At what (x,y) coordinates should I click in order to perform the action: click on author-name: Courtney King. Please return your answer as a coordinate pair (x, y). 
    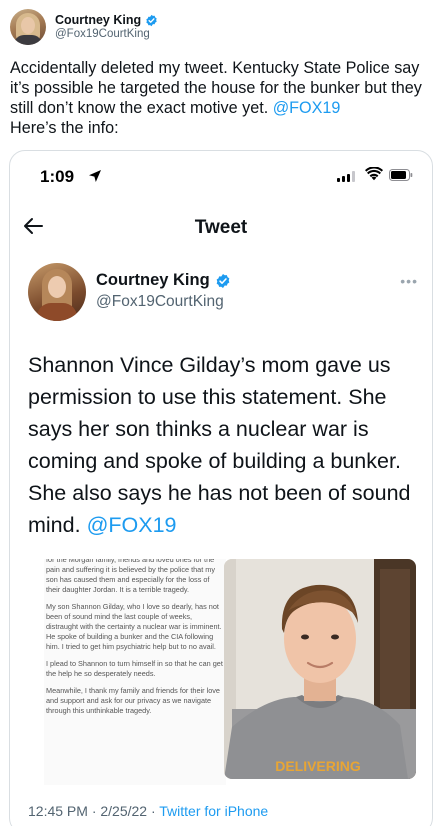
    Looking at the image, I should click on (98, 20).